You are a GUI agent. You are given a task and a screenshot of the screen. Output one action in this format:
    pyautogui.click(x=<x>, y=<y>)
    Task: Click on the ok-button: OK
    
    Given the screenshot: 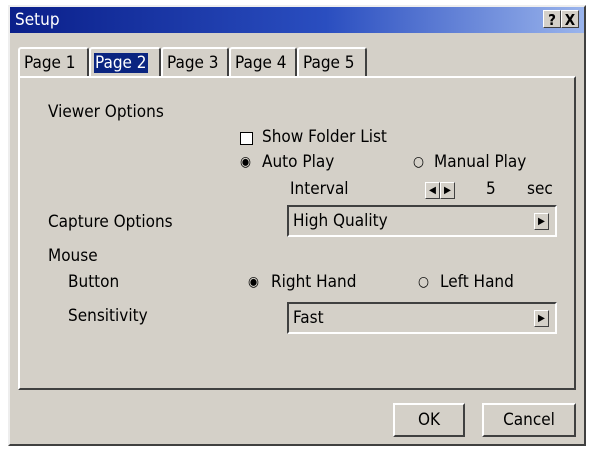 What is the action you would take?
    pyautogui.click(x=429, y=420)
    